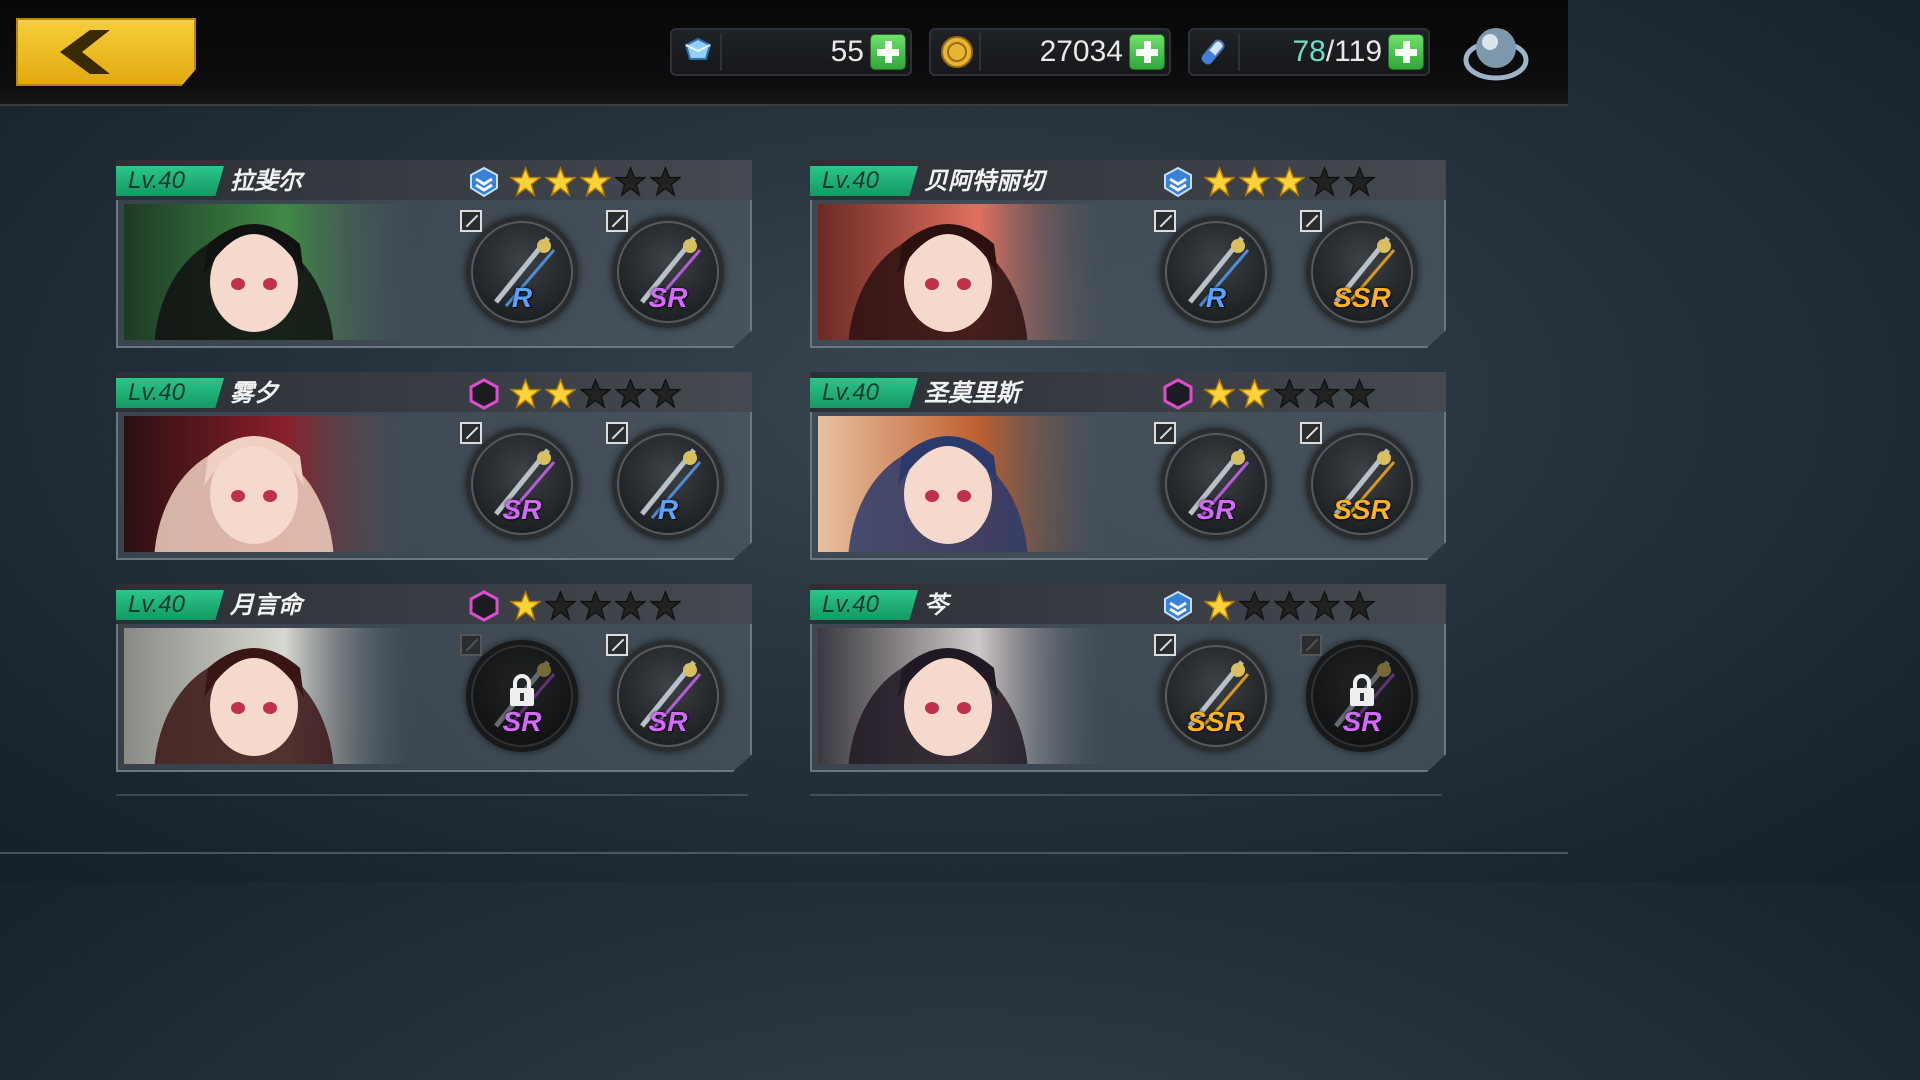  I want to click on stamina-current: 78, so click(1309, 51).